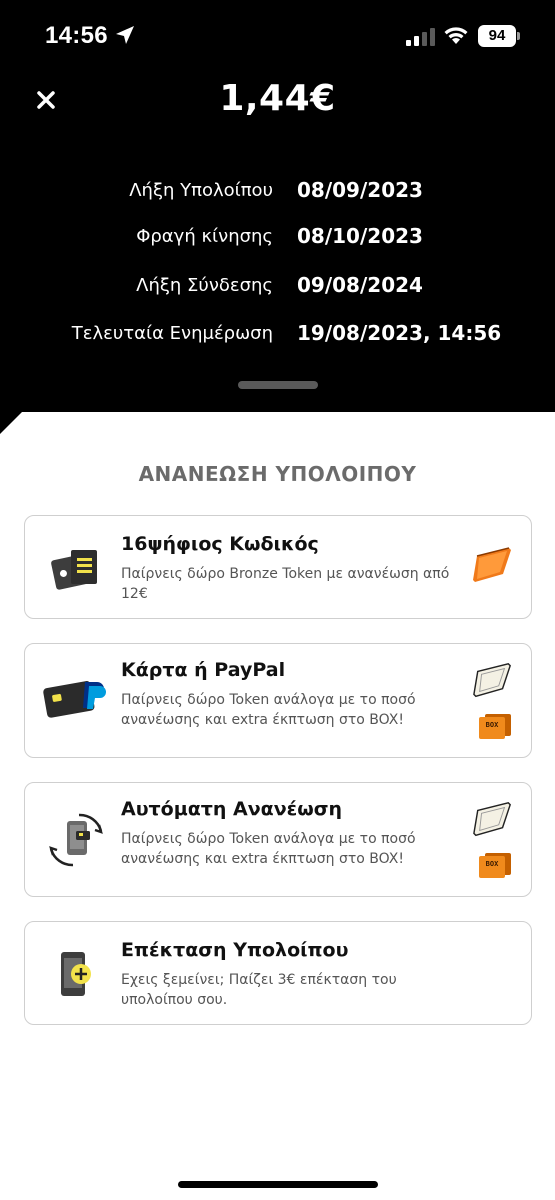 This screenshot has height=1200, width=555. What do you see at coordinates (220, 544) in the screenshot?
I see `card-title: 16ψήφιος Κωδικός` at bounding box center [220, 544].